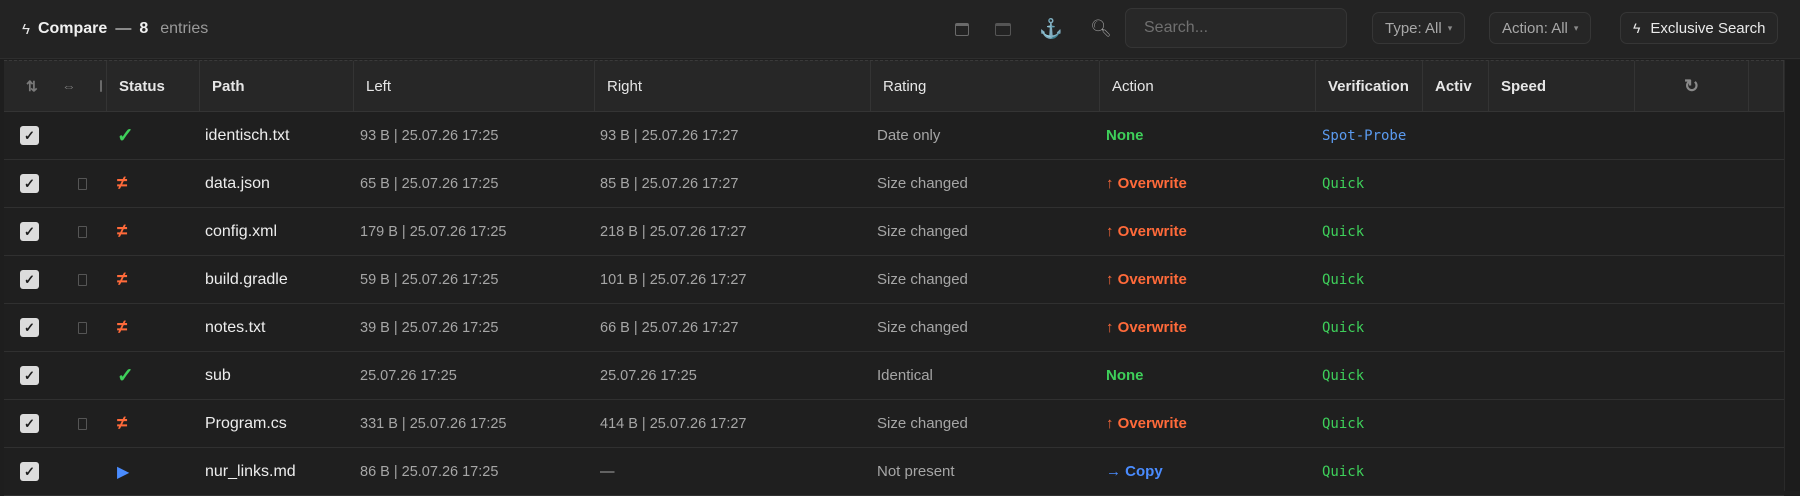 The width and height of the screenshot is (1800, 496). What do you see at coordinates (1792, 275) in the screenshot?
I see `vertical-scrollbar` at bounding box center [1792, 275].